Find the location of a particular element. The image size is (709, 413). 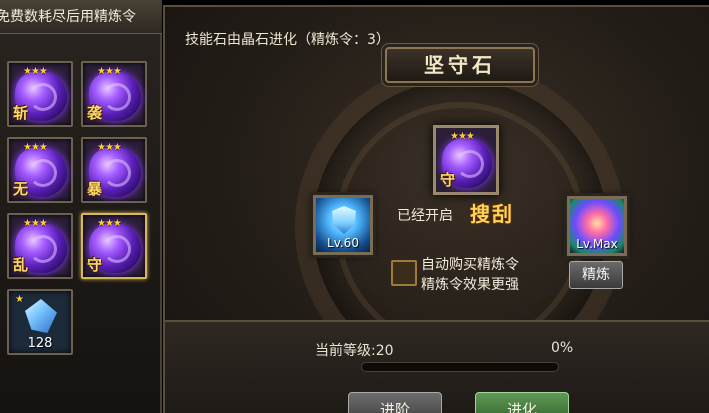

progress-bar is located at coordinates (460, 367).